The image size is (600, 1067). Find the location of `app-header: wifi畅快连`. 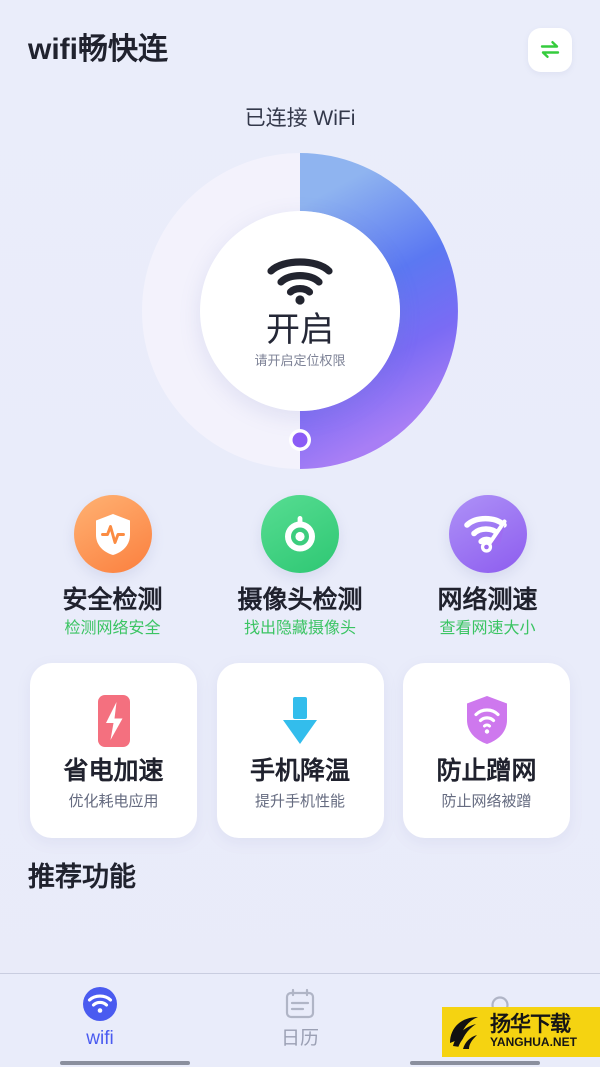

app-header: wifi畅快连 is located at coordinates (300, 50).